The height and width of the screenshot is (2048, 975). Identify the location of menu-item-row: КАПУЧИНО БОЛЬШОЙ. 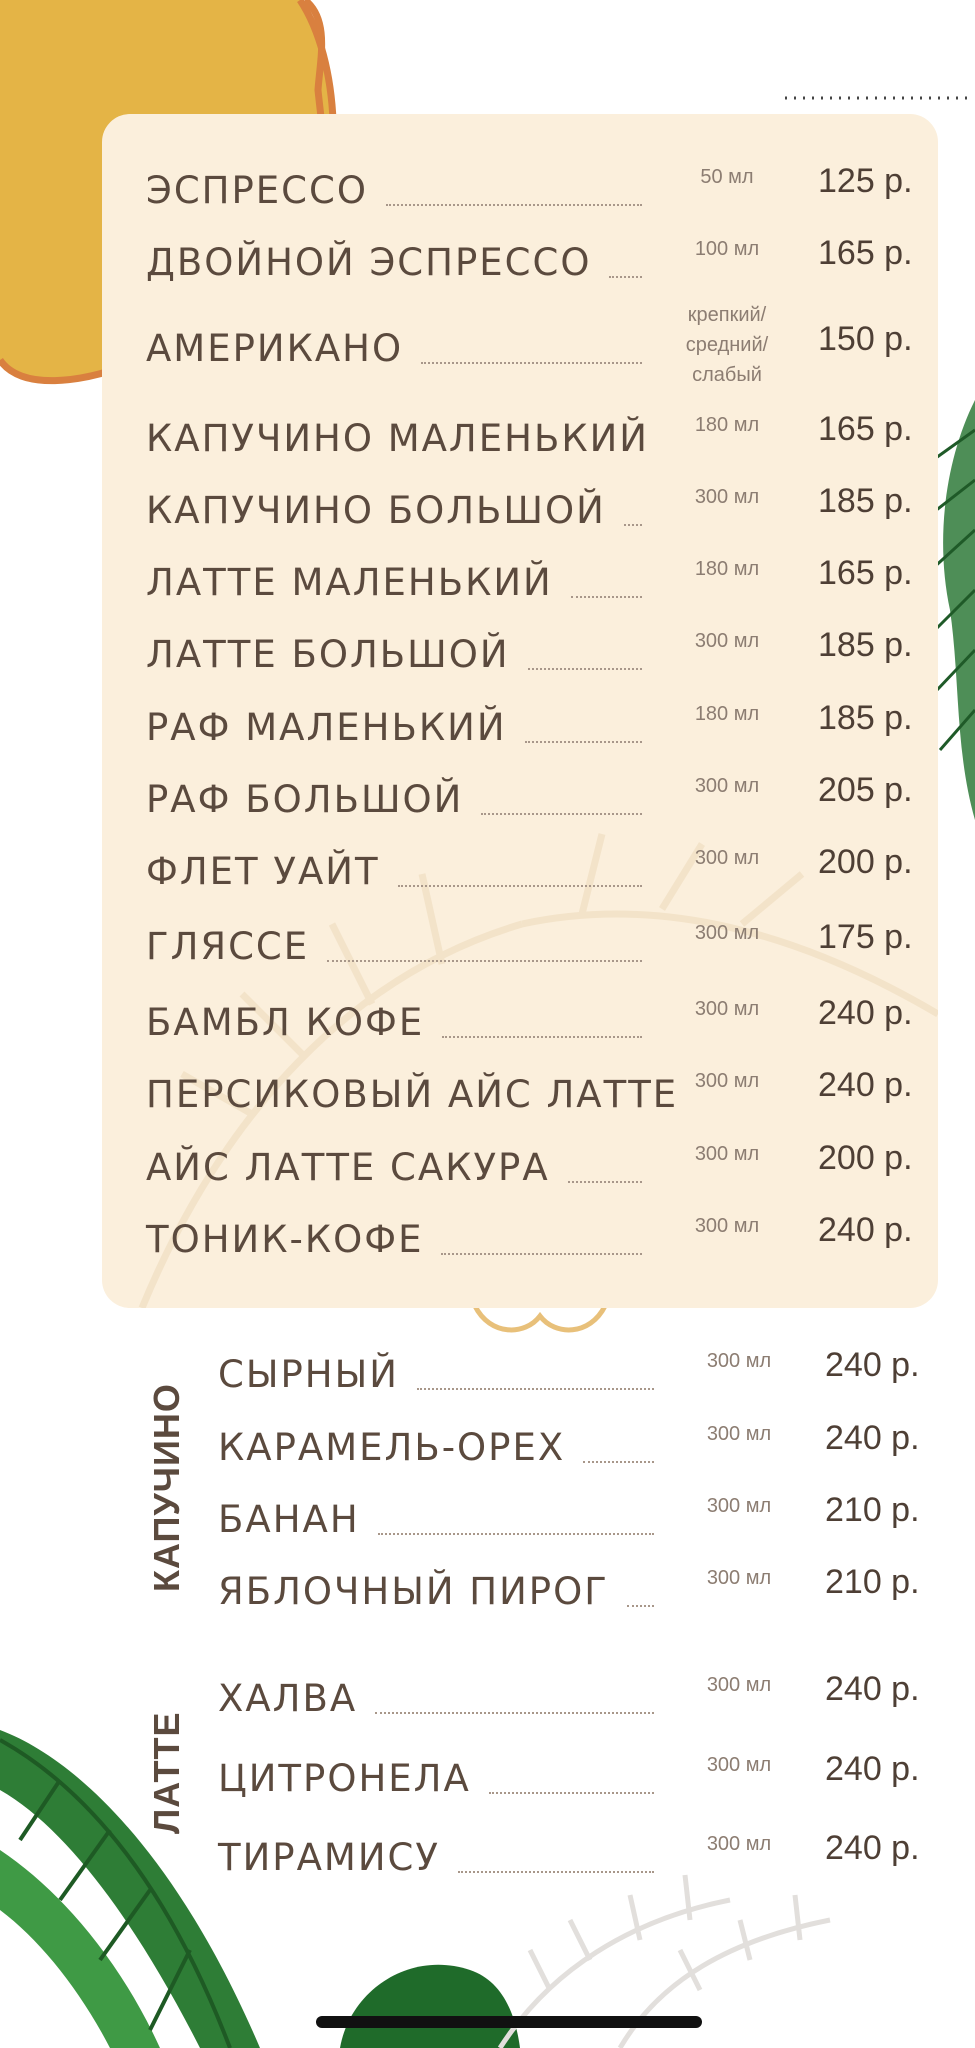
(399, 510).